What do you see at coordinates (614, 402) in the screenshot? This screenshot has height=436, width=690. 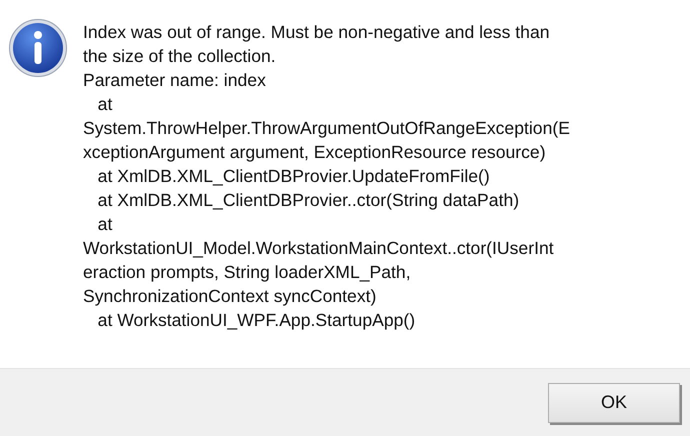 I see `ok-button: OK` at bounding box center [614, 402].